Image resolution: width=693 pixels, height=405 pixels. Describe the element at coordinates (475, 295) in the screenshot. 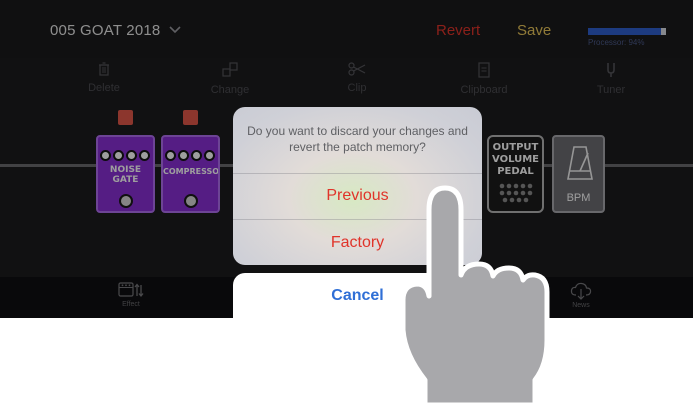

I see `pointing-hand-icon` at that location.